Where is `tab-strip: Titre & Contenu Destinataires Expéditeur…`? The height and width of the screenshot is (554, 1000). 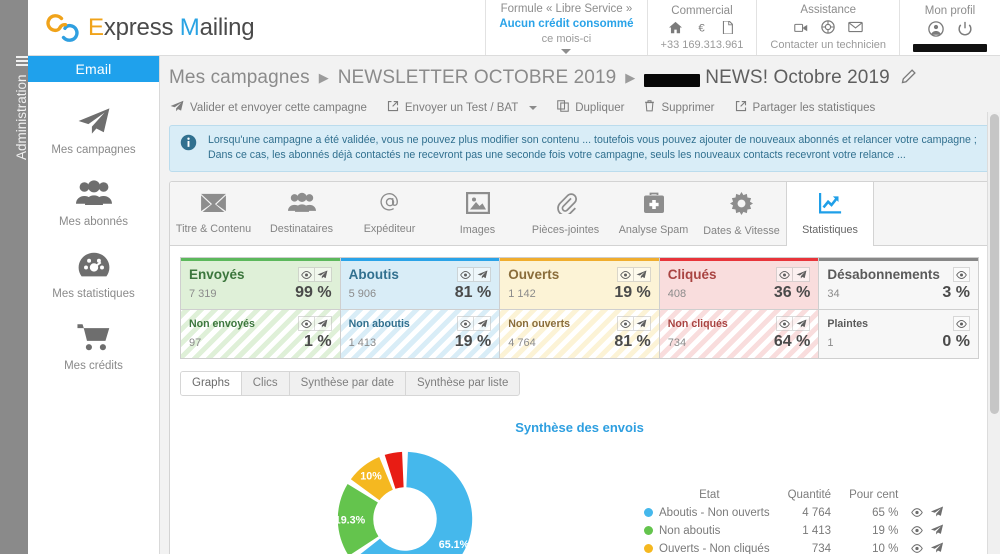
tab-strip: Titre & Contenu Destinataires Expéditeur… is located at coordinates (579, 214).